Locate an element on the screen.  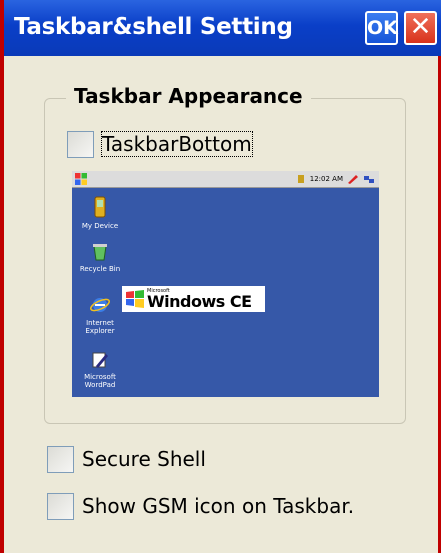
start-flag-icon is located at coordinates (81, 179).